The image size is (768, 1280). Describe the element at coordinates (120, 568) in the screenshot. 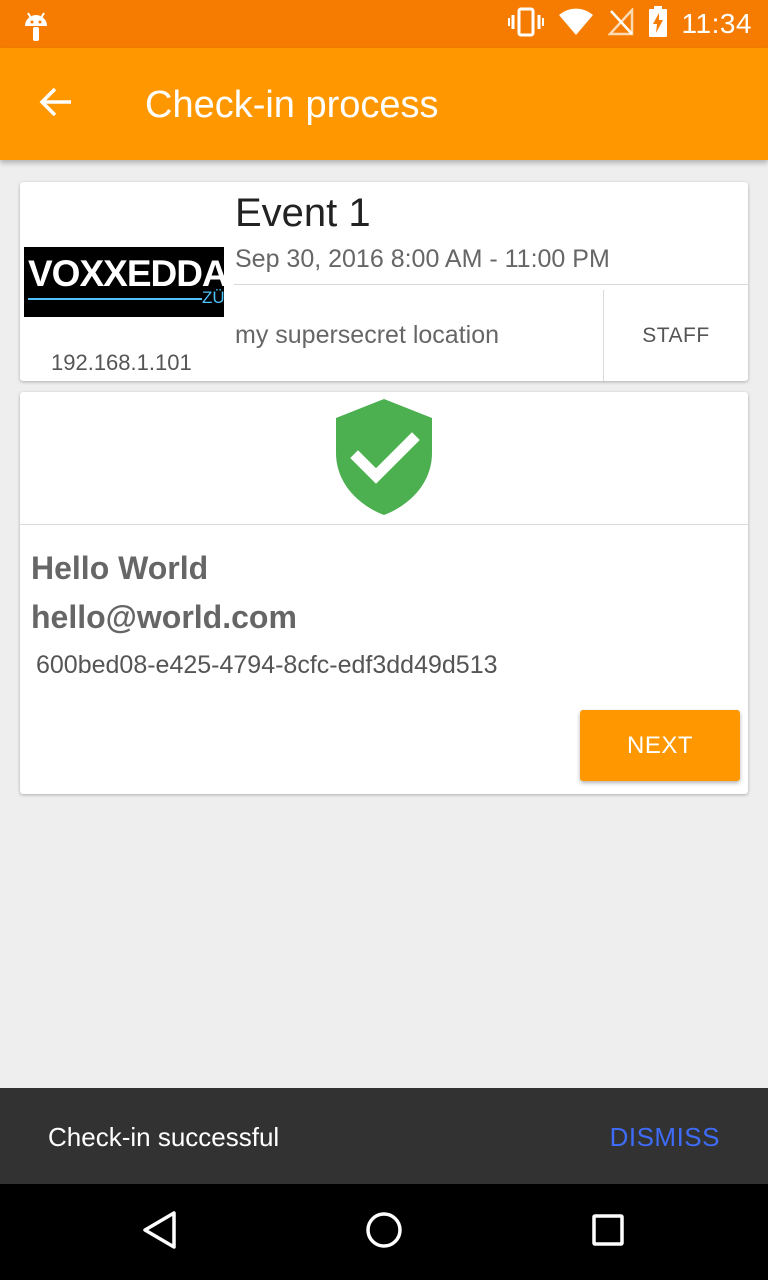

I see `attendee-name: Hello World` at that location.